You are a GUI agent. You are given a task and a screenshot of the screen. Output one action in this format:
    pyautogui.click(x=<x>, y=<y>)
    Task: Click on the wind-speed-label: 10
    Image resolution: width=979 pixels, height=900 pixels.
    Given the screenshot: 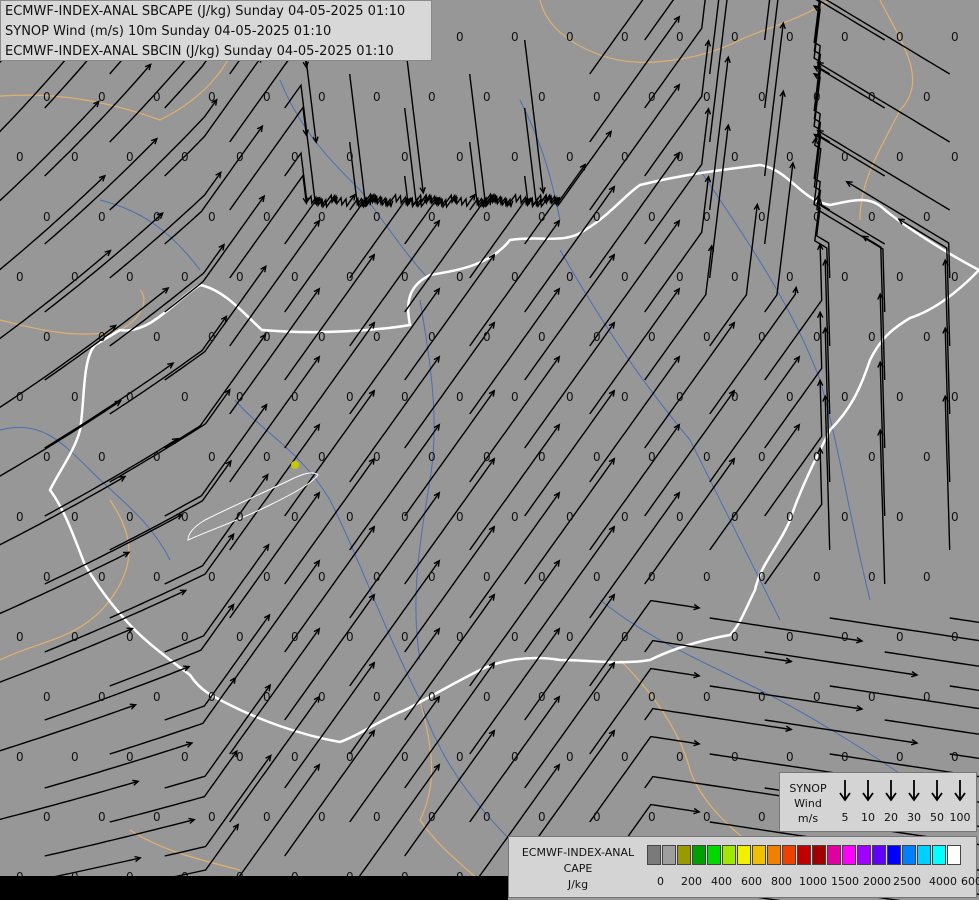 What is the action you would take?
    pyautogui.click(x=868, y=817)
    